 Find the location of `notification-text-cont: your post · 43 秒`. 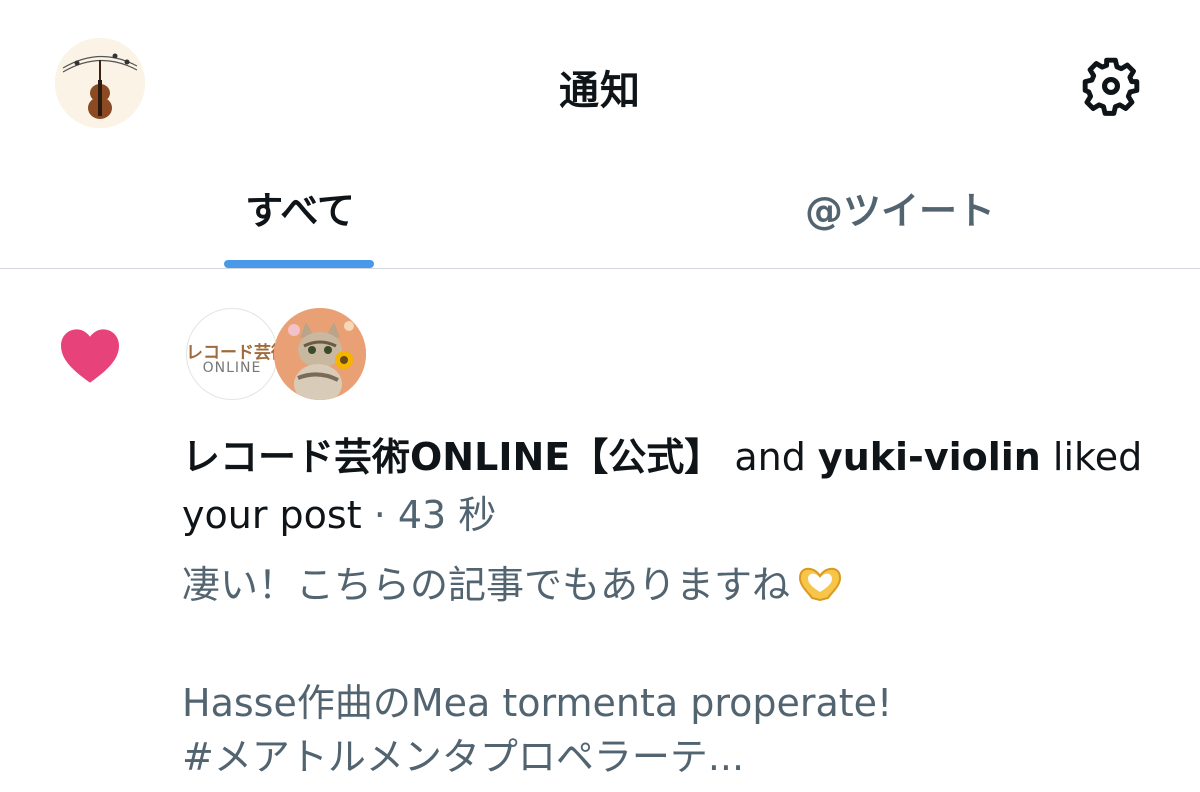

notification-text-cont: your post · 43 秒 is located at coordinates (339, 515).